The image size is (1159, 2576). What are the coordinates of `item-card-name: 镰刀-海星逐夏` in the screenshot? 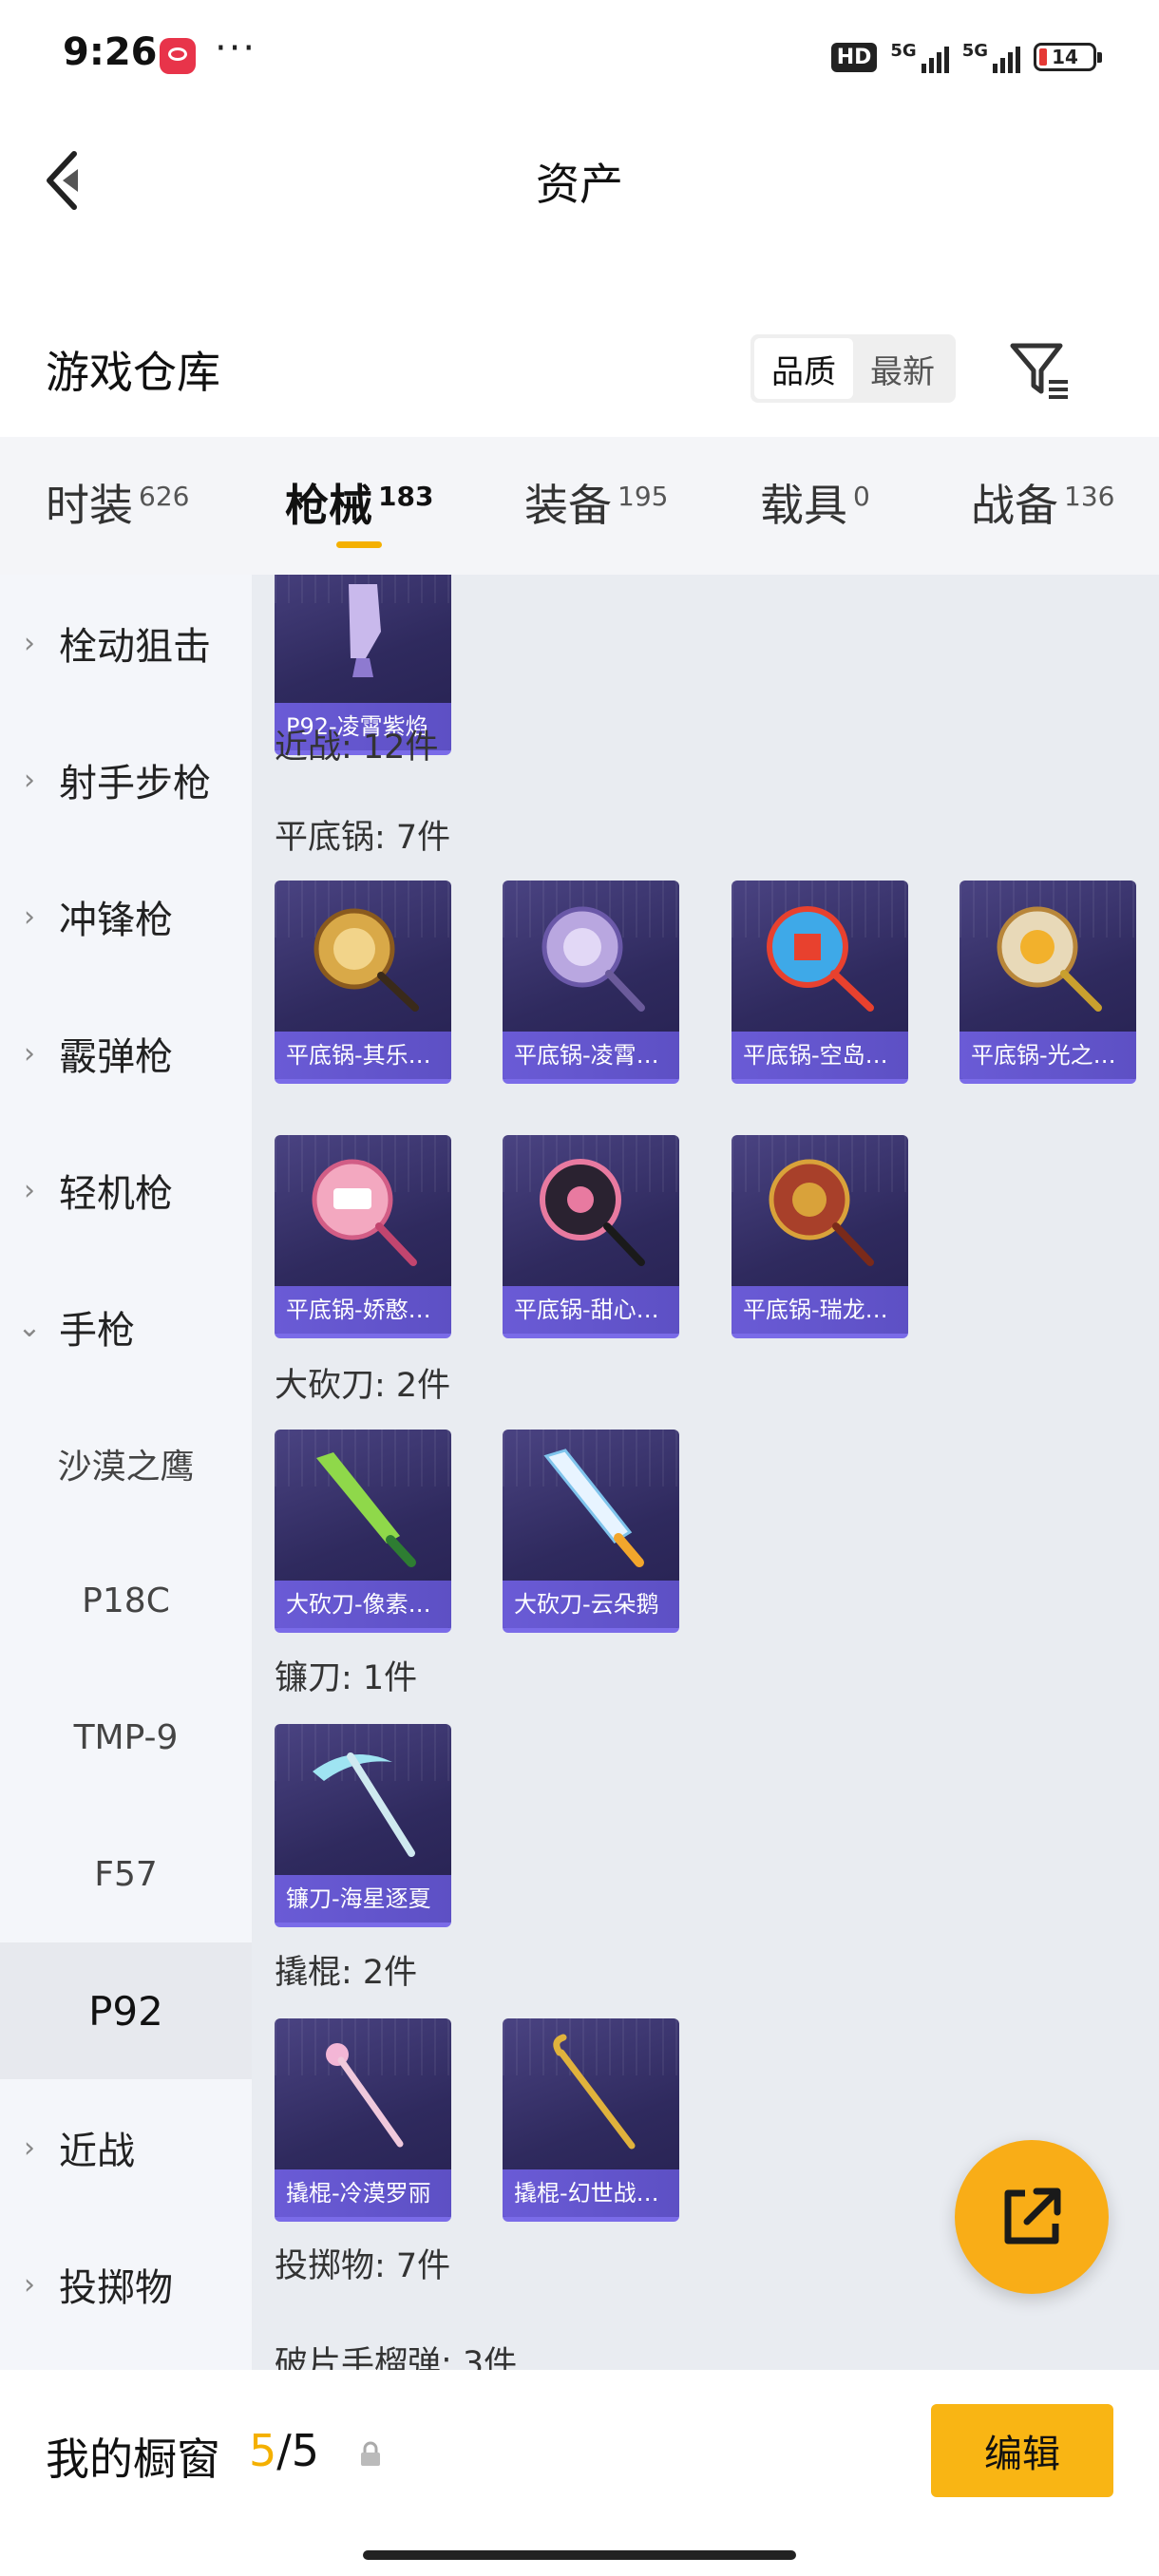 It's located at (363, 1899).